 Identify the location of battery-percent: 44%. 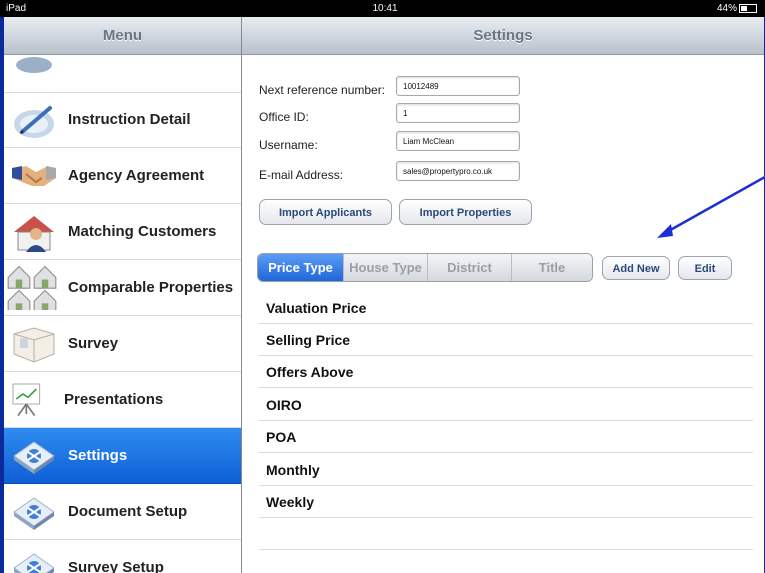
(726, 8).